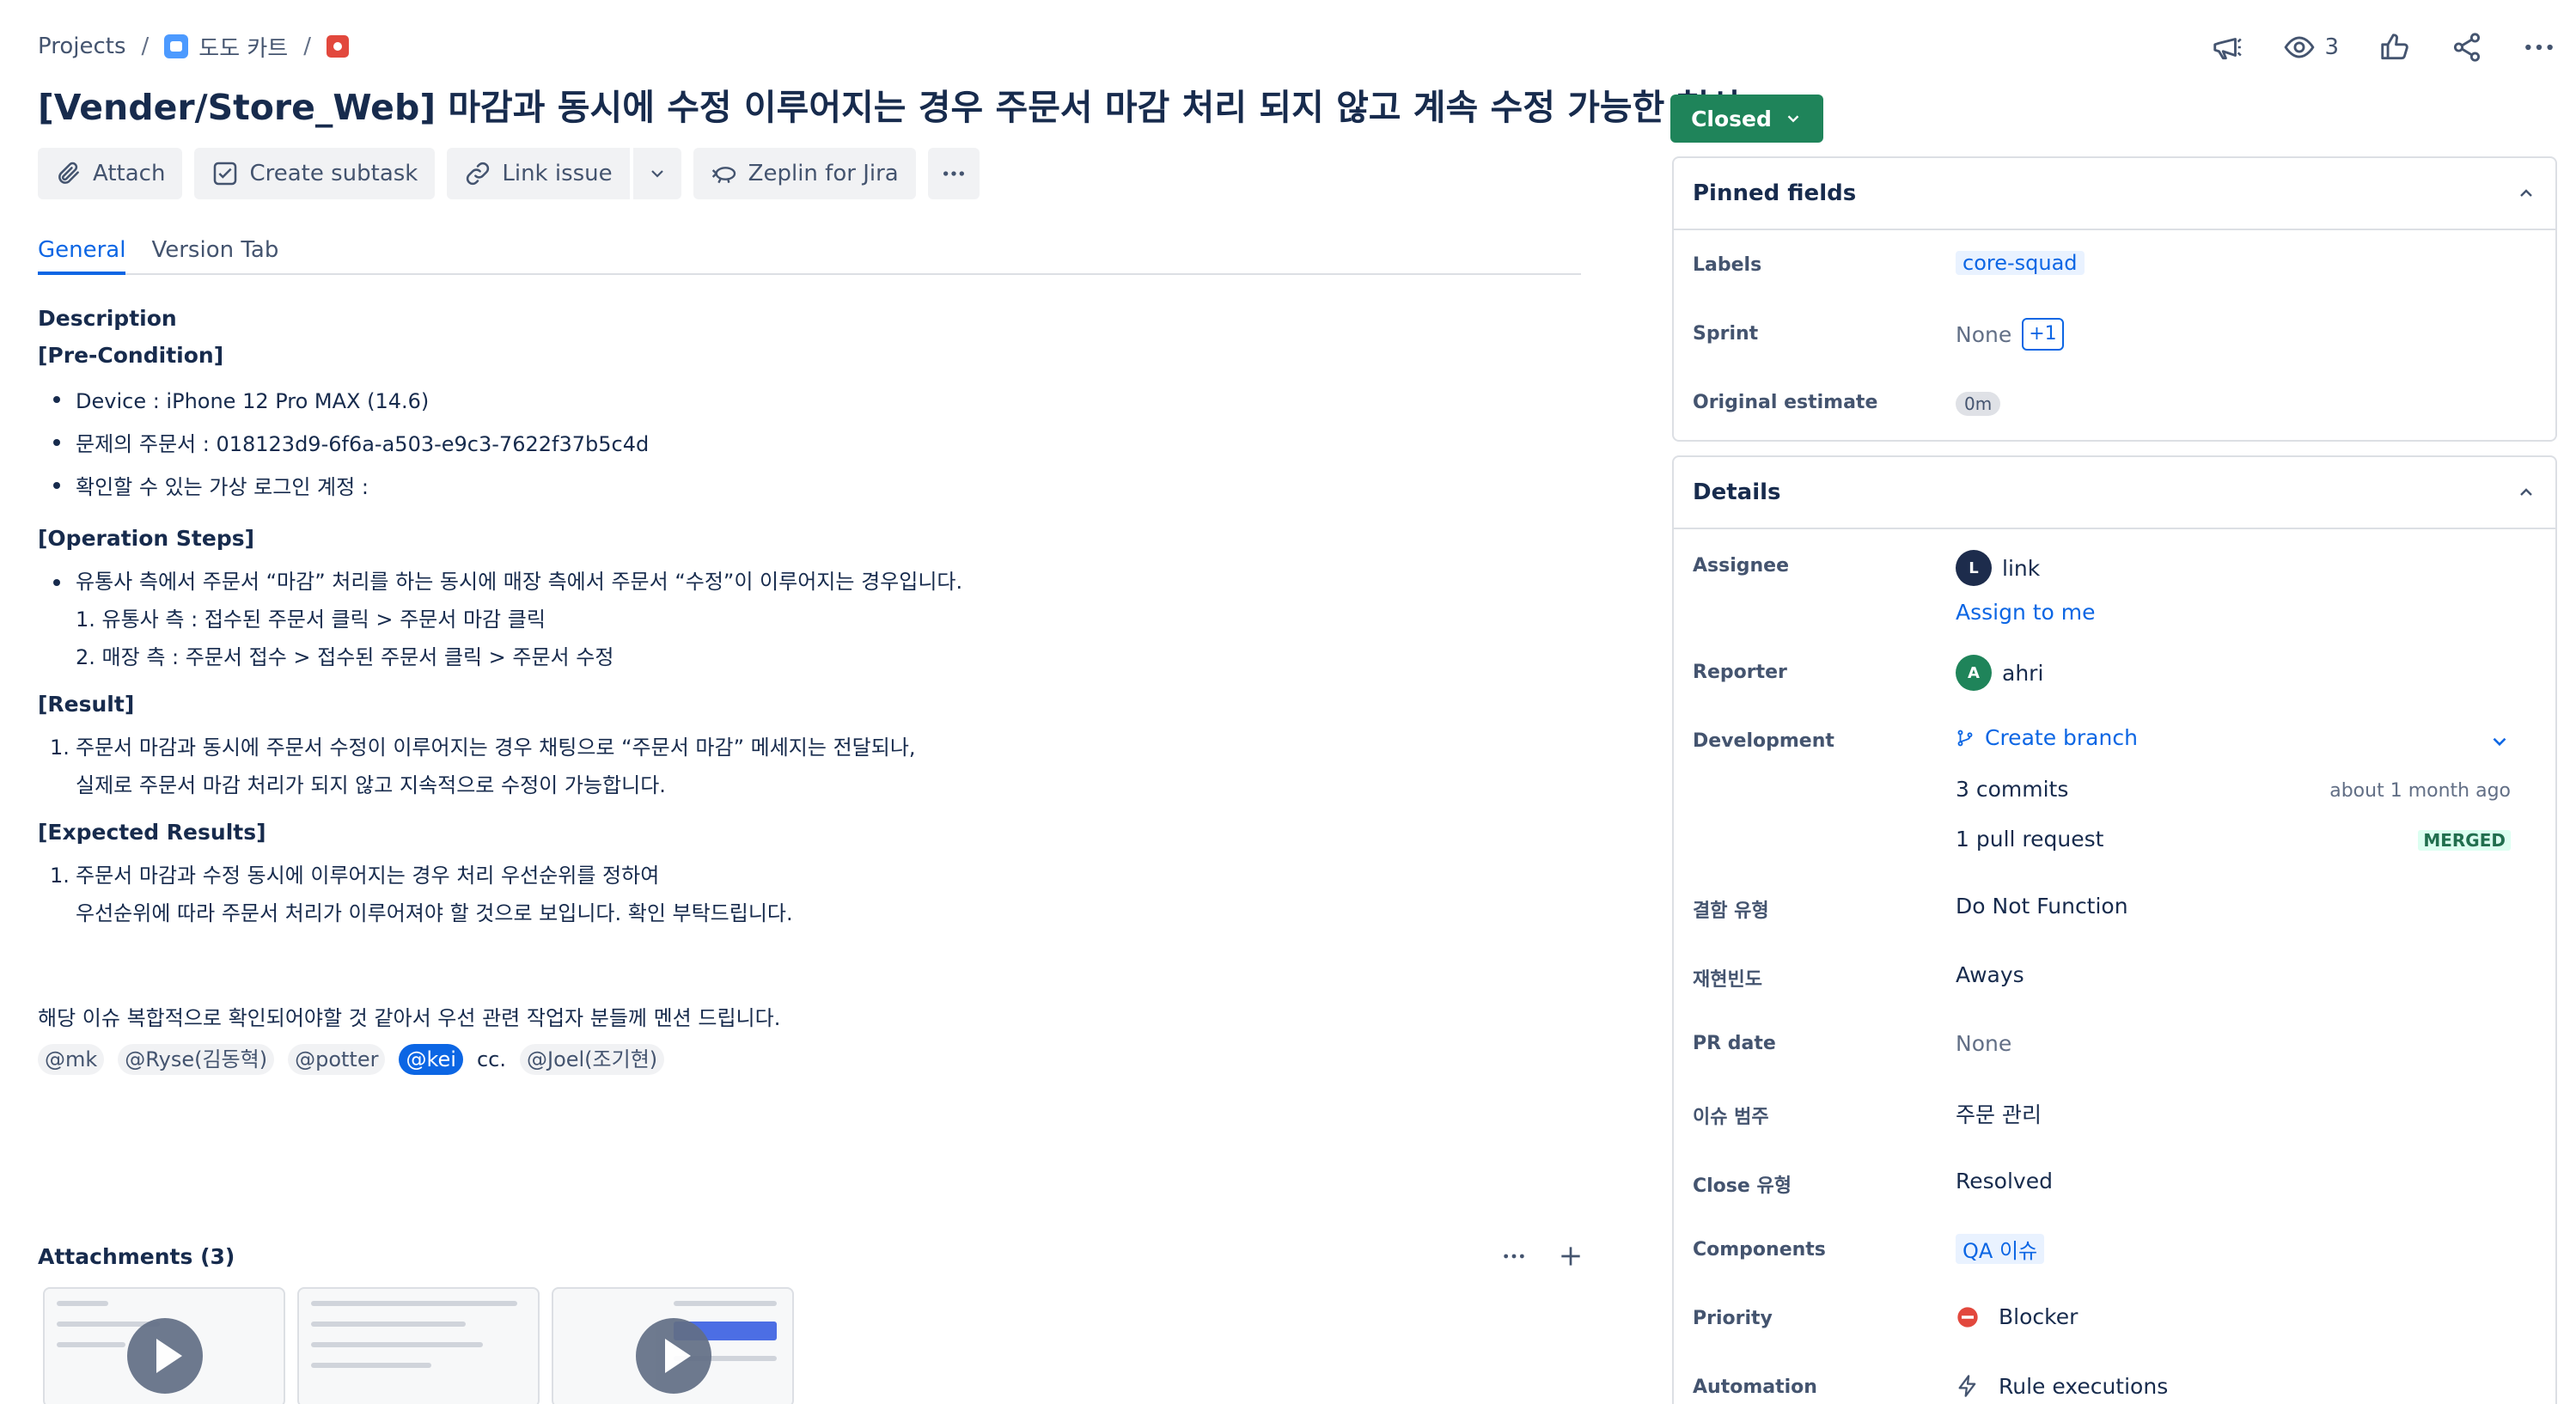  What do you see at coordinates (82, 46) in the screenshot?
I see `breadcrumb-projects-link: Projects` at bounding box center [82, 46].